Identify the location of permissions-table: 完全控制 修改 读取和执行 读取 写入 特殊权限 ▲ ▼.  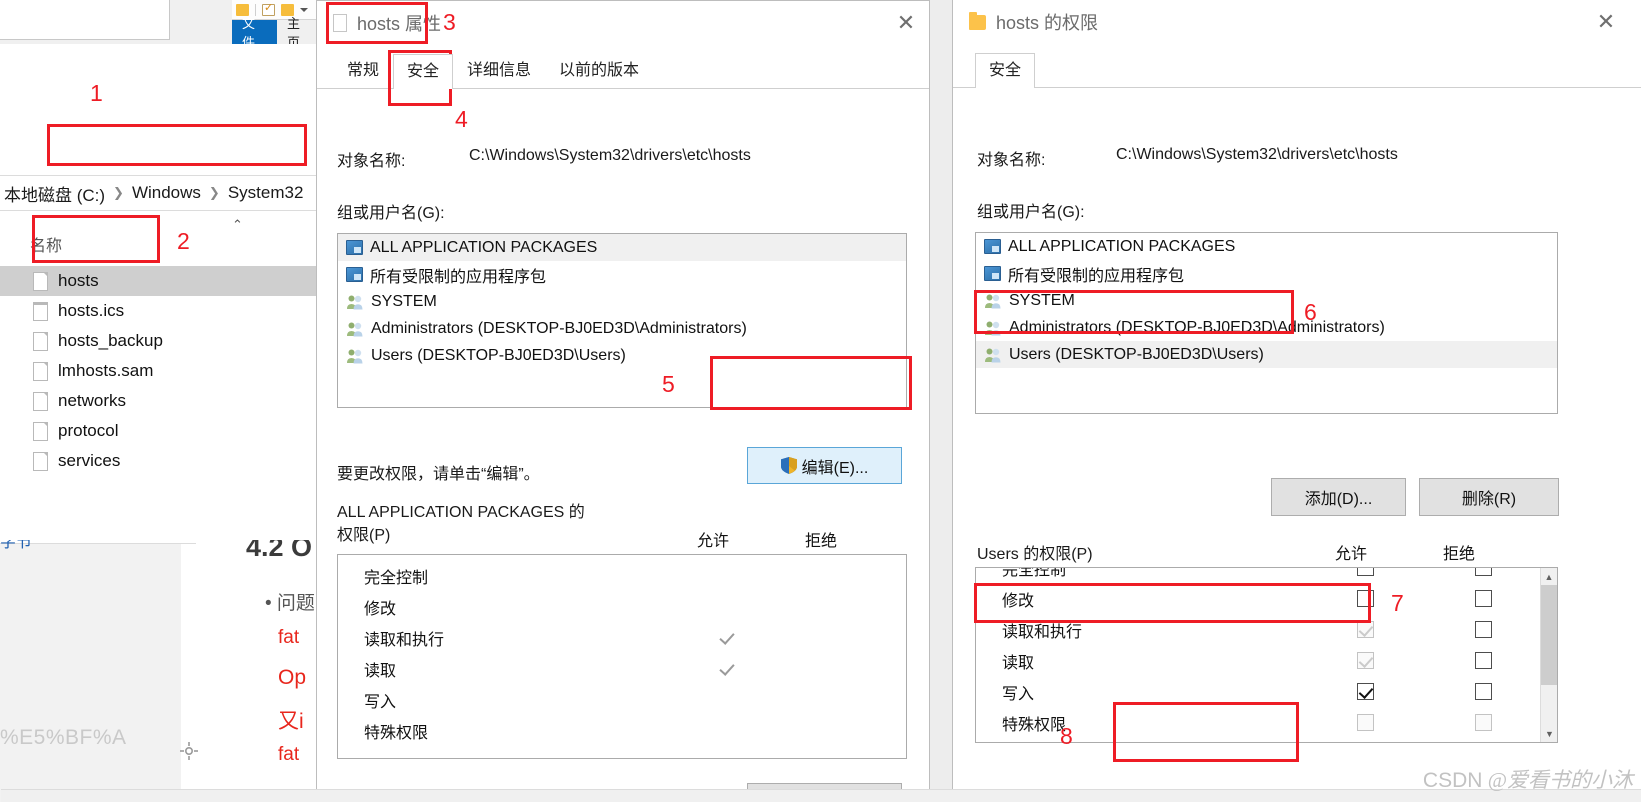
(1266, 655).